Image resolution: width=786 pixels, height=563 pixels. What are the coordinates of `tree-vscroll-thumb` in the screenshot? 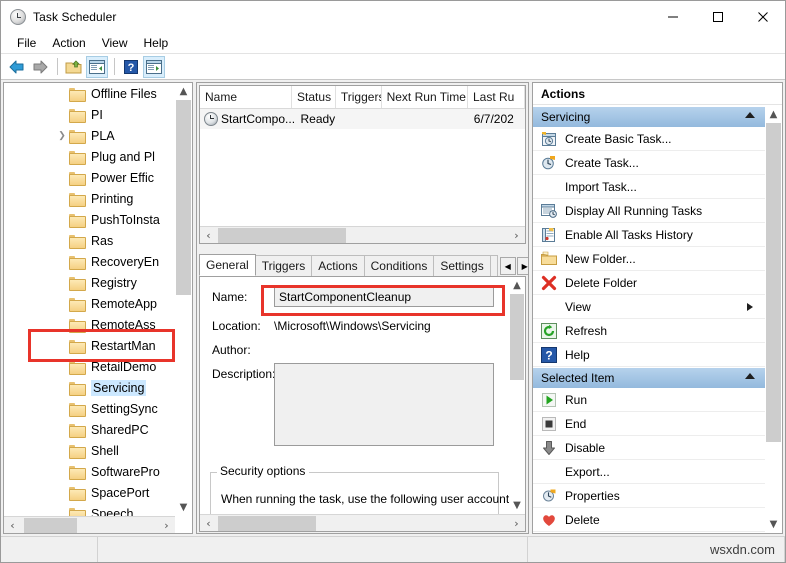 It's located at (183, 197).